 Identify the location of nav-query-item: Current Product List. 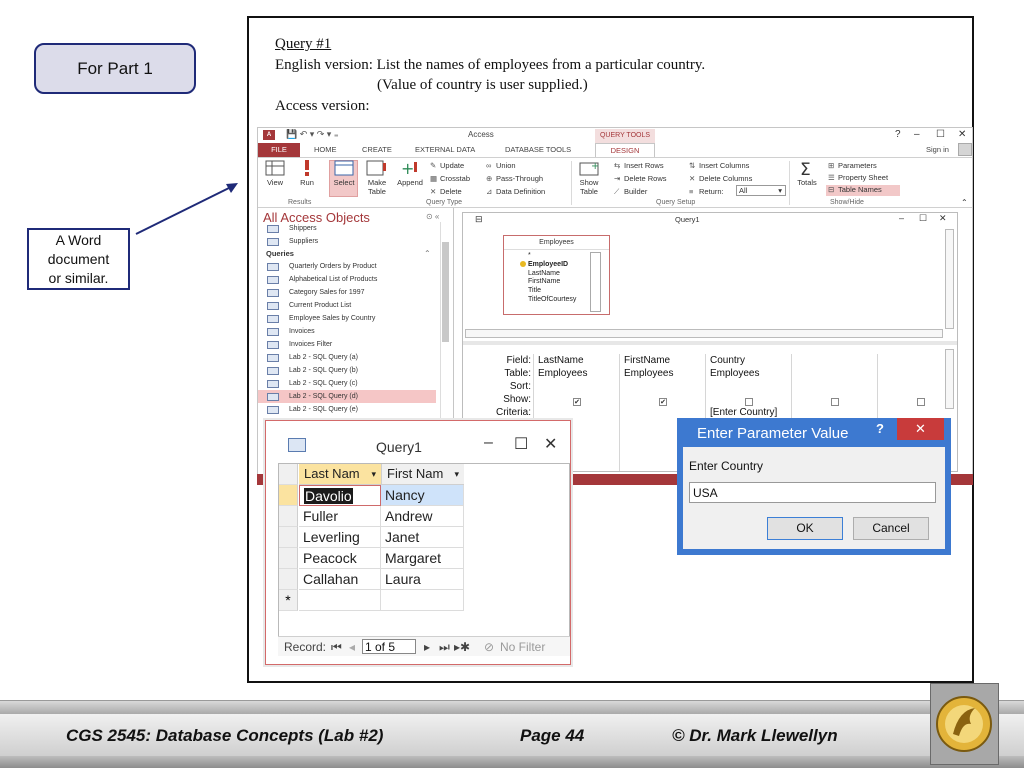
(347, 305).